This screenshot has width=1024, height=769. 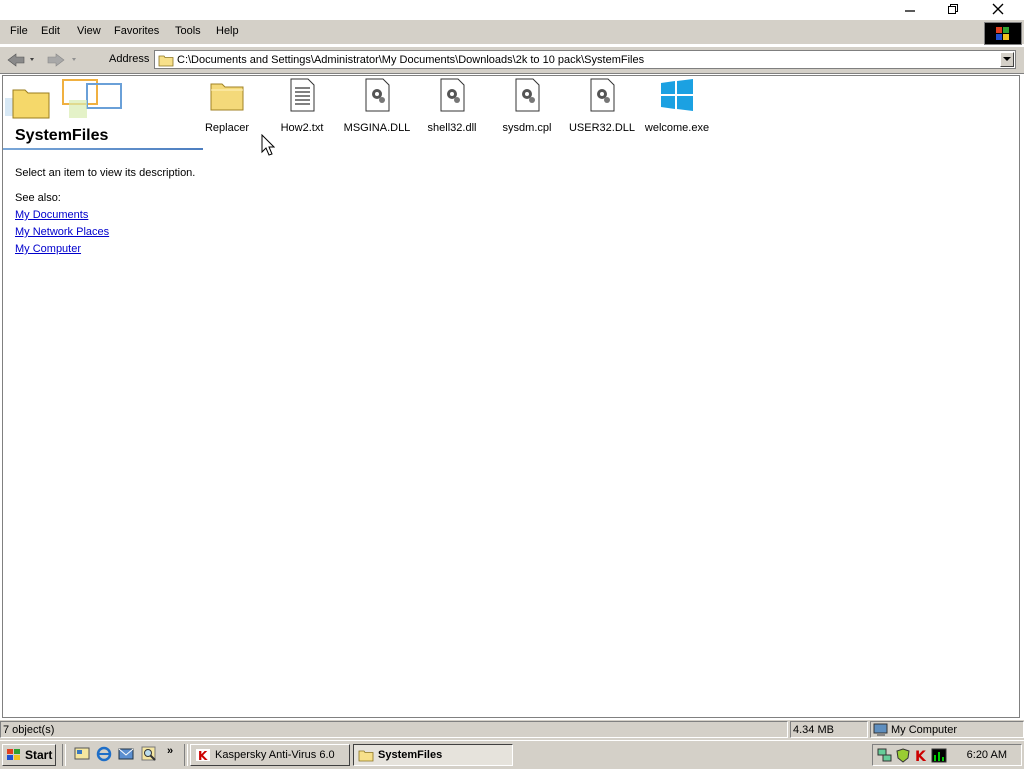 I want to click on forward-button, so click(x=64, y=60).